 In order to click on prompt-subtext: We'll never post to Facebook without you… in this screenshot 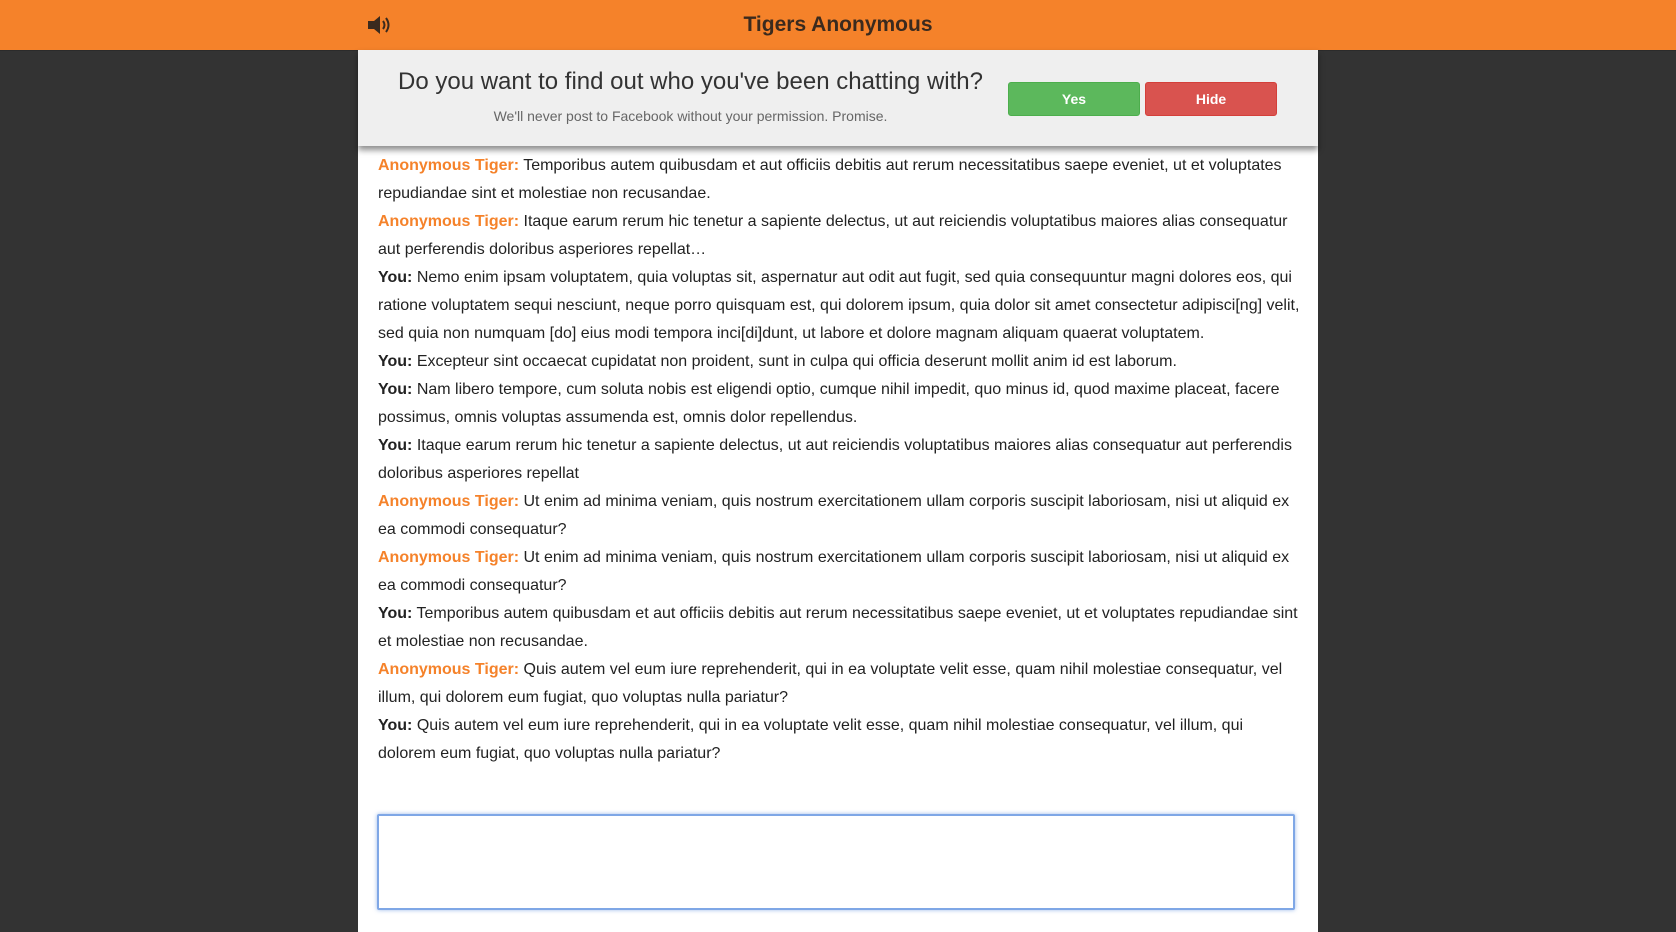, I will do `click(690, 116)`.